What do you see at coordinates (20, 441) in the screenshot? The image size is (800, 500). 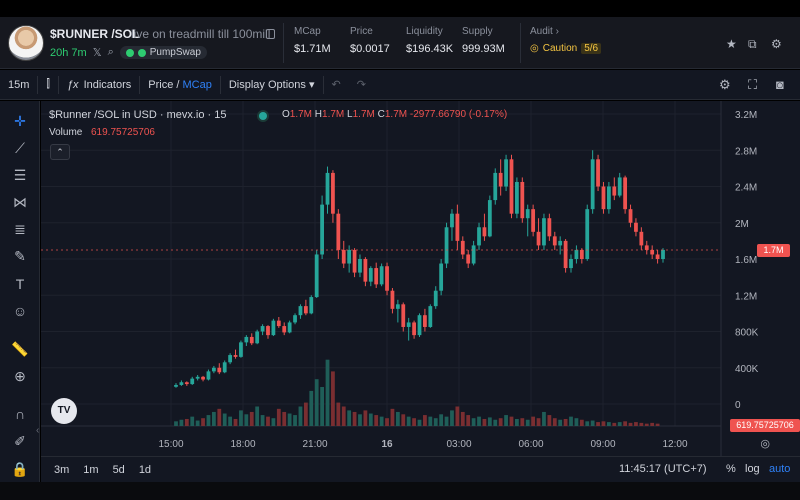 I see `lock-drawing-icon: ✐` at bounding box center [20, 441].